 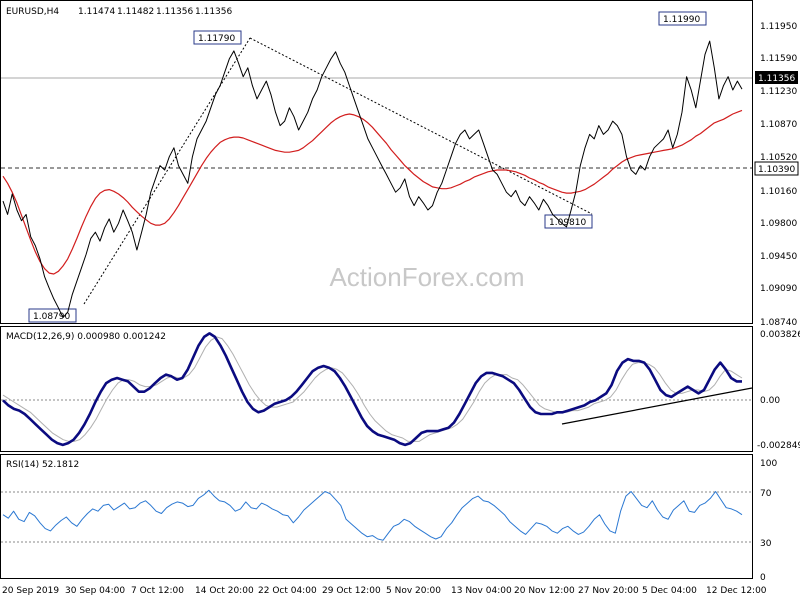 I want to click on annotation-label: 1.11990, so click(x=681, y=20).